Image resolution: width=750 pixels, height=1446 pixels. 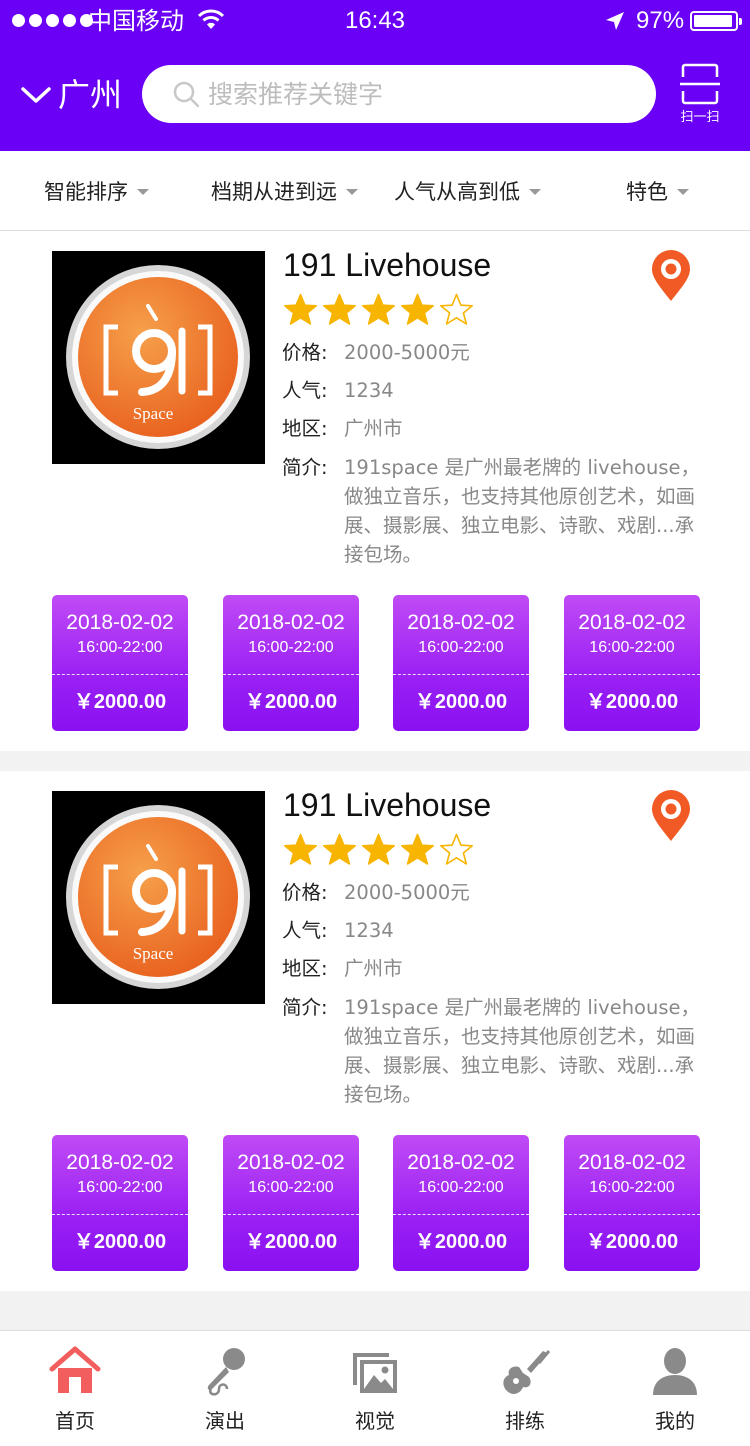 I want to click on tab-home: 首页, so click(x=75, y=1388).